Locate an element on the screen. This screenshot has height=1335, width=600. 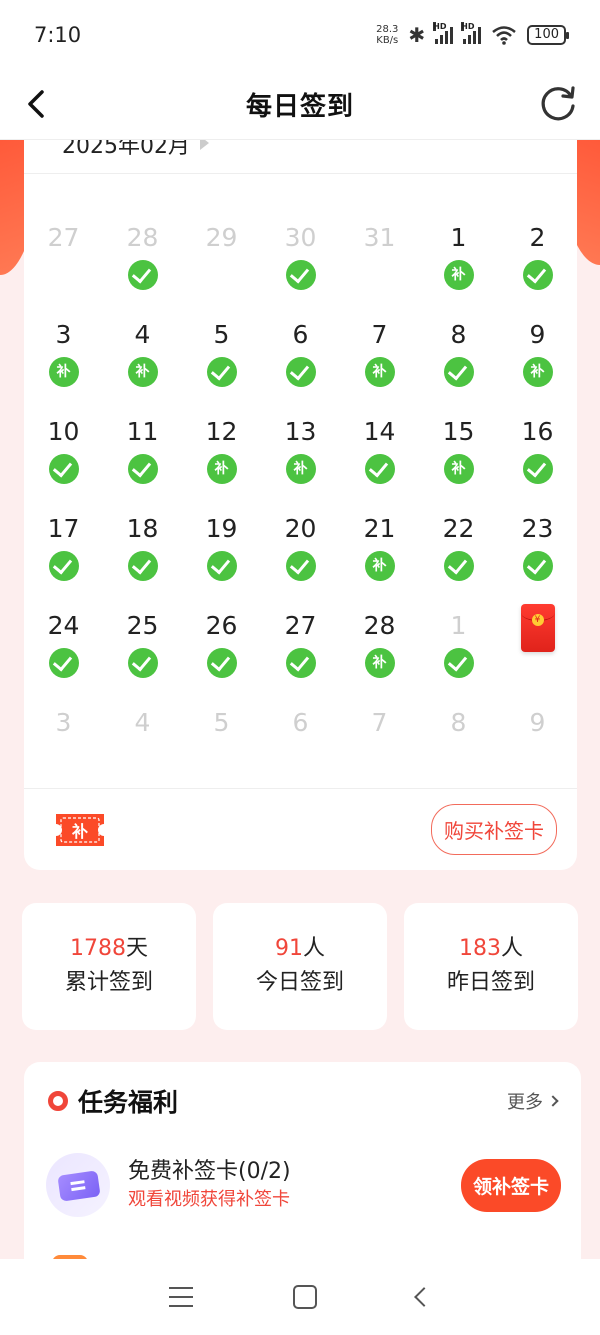
back-button is located at coordinates (38, 104).